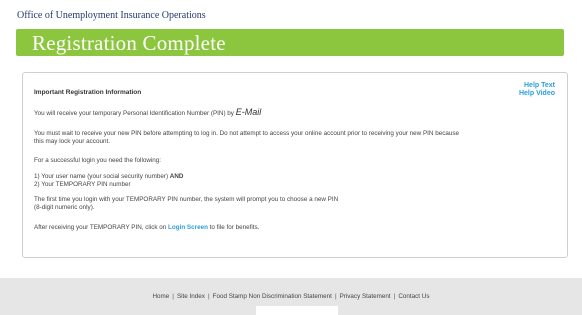 The height and width of the screenshot is (315, 582). I want to click on footer-link-contact-us: Contact Us, so click(413, 296).